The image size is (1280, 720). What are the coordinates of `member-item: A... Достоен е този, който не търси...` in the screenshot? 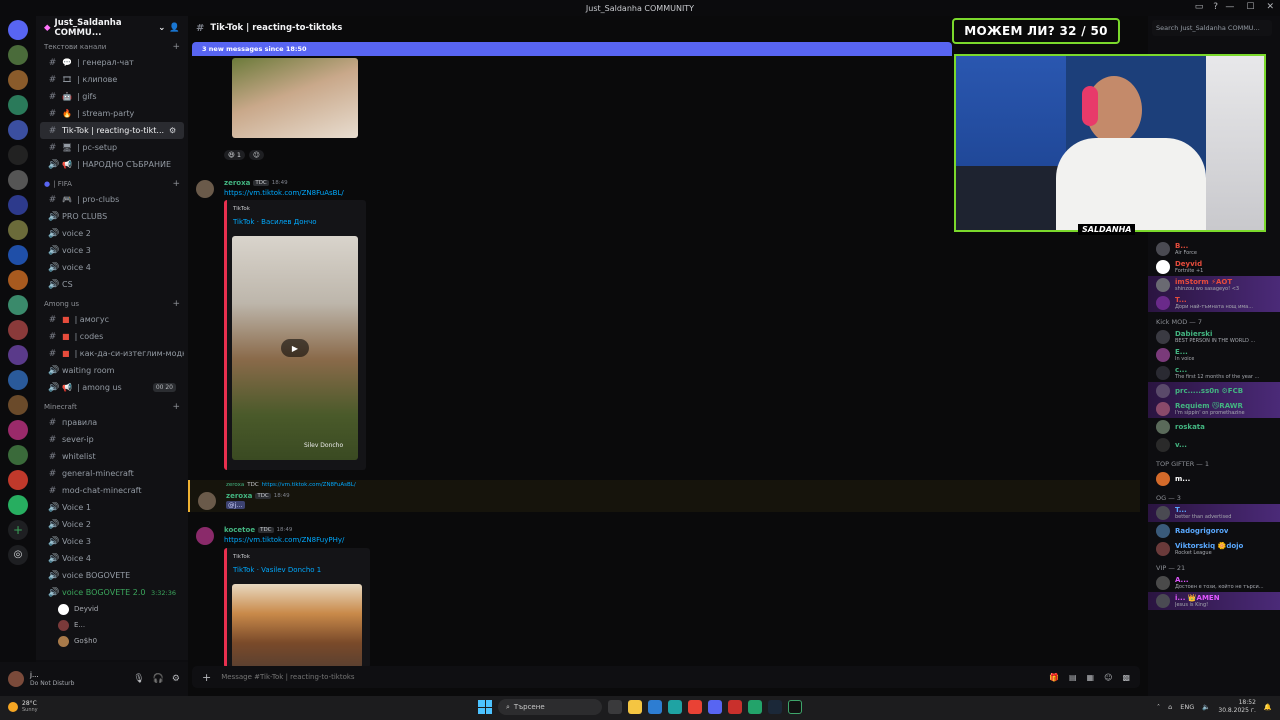 It's located at (1214, 583).